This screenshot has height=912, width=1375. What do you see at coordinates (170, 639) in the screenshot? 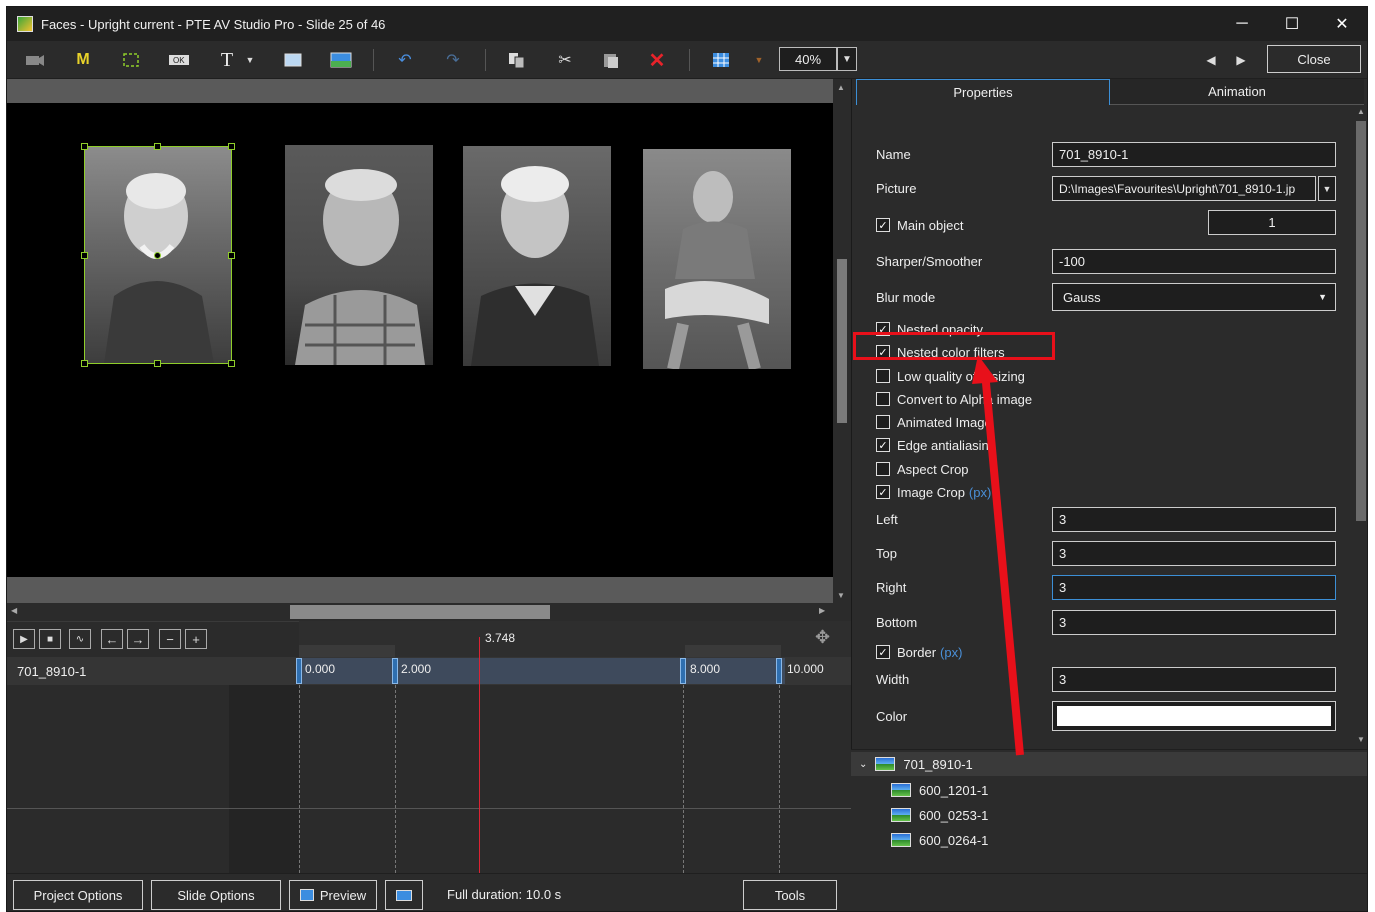
I see `delete-keyframe-icon: −` at bounding box center [170, 639].